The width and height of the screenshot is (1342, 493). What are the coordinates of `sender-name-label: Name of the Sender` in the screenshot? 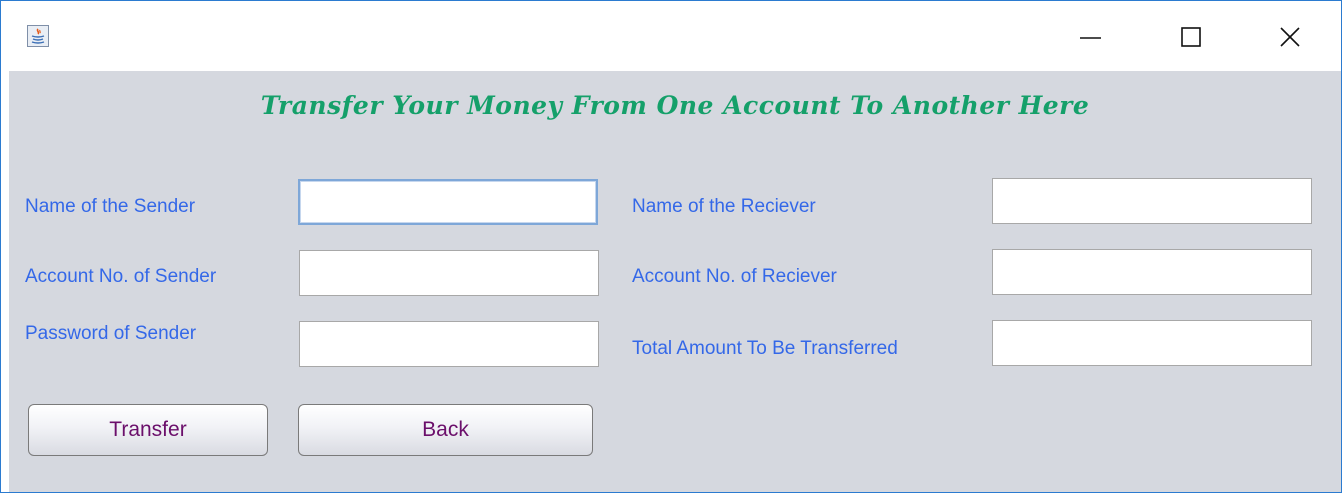 It's located at (110, 206).